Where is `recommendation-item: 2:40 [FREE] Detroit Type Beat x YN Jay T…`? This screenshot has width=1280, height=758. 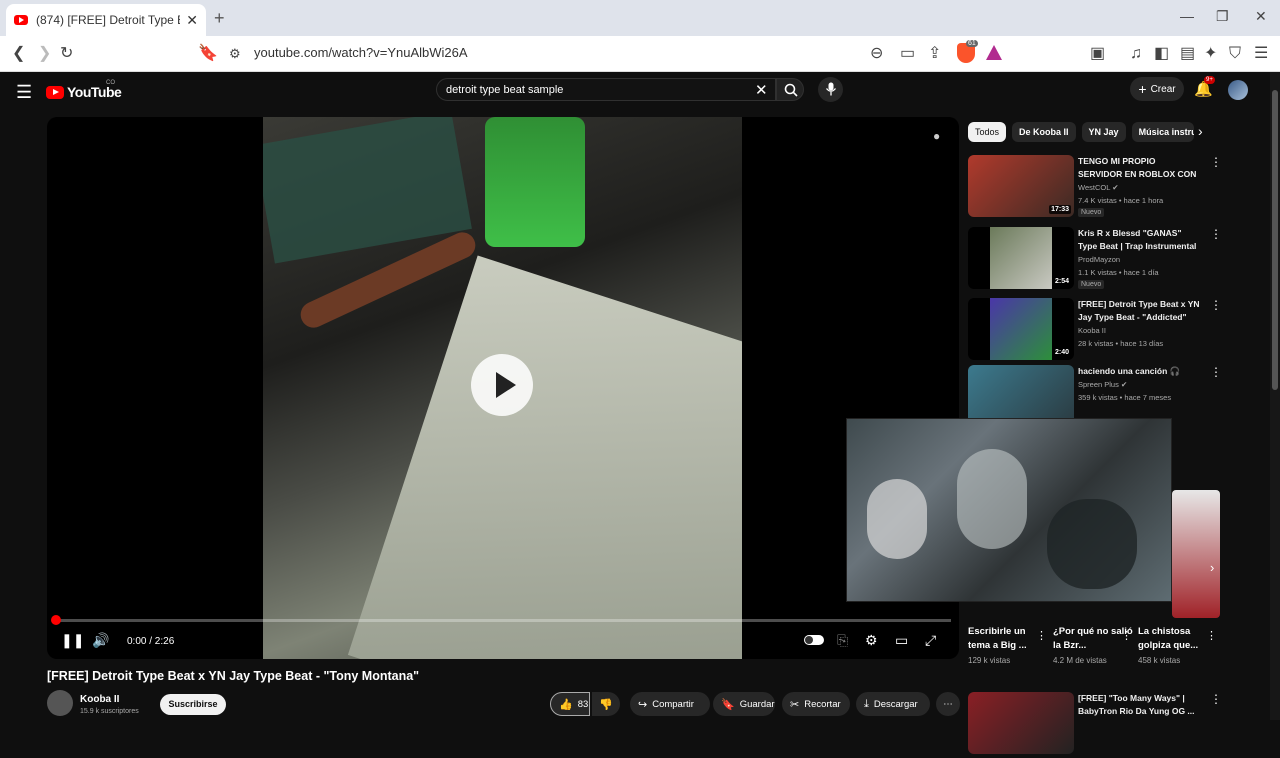
recommendation-item: 2:40 [FREE] Detroit Type Beat x YN Jay T… is located at coordinates (1095, 331).